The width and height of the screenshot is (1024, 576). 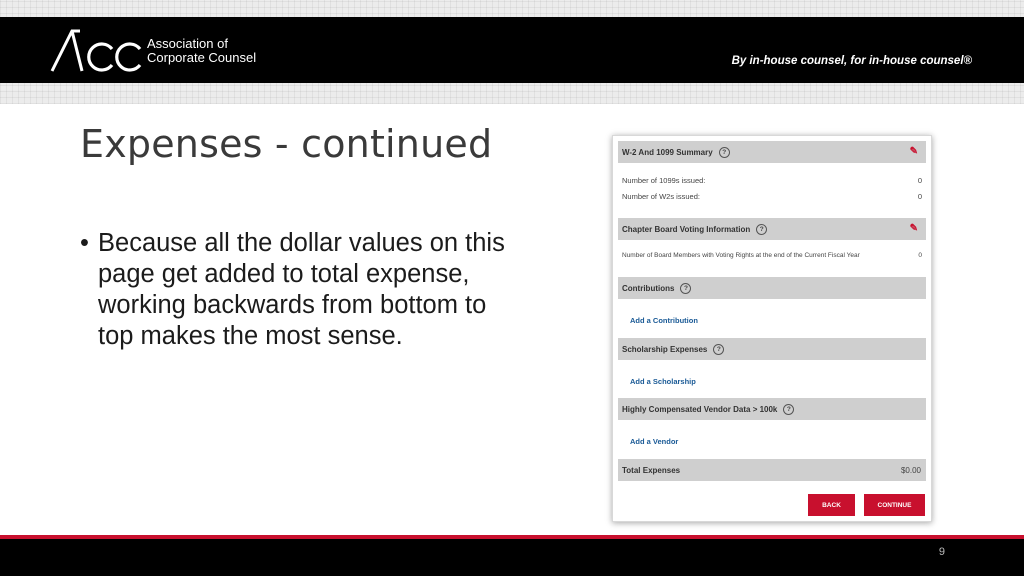 What do you see at coordinates (772, 349) in the screenshot?
I see `section-header-scholarship: Scholarship Expenses ?` at bounding box center [772, 349].